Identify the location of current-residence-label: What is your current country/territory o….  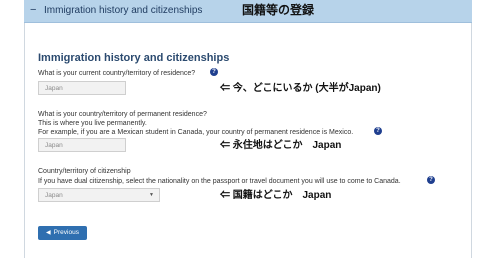
(117, 73).